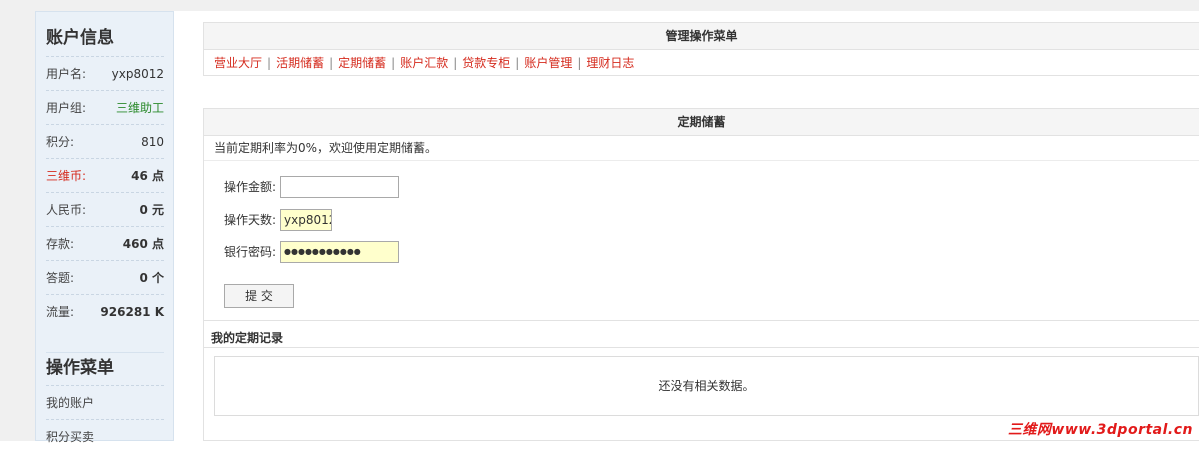 The width and height of the screenshot is (1199, 454). Describe the element at coordinates (701, 36) in the screenshot. I see `manage-menu-title: 管理操作菜单` at that location.